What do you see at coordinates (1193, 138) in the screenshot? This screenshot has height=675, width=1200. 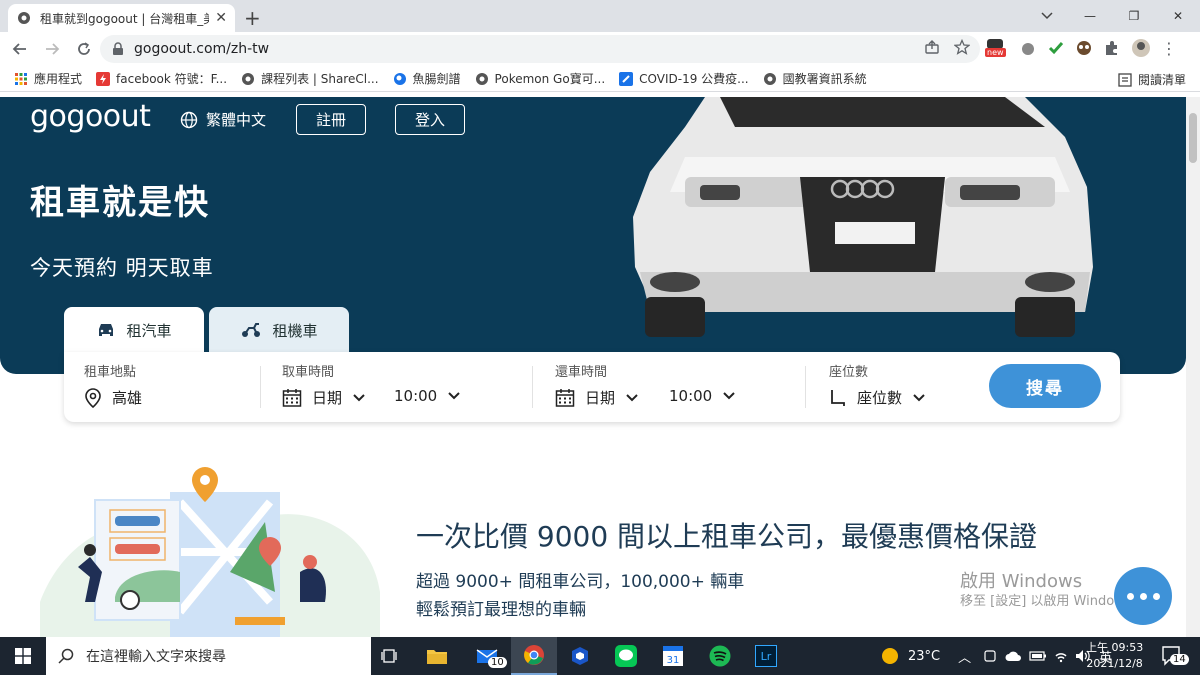 I see `scrollbar-thumb` at bounding box center [1193, 138].